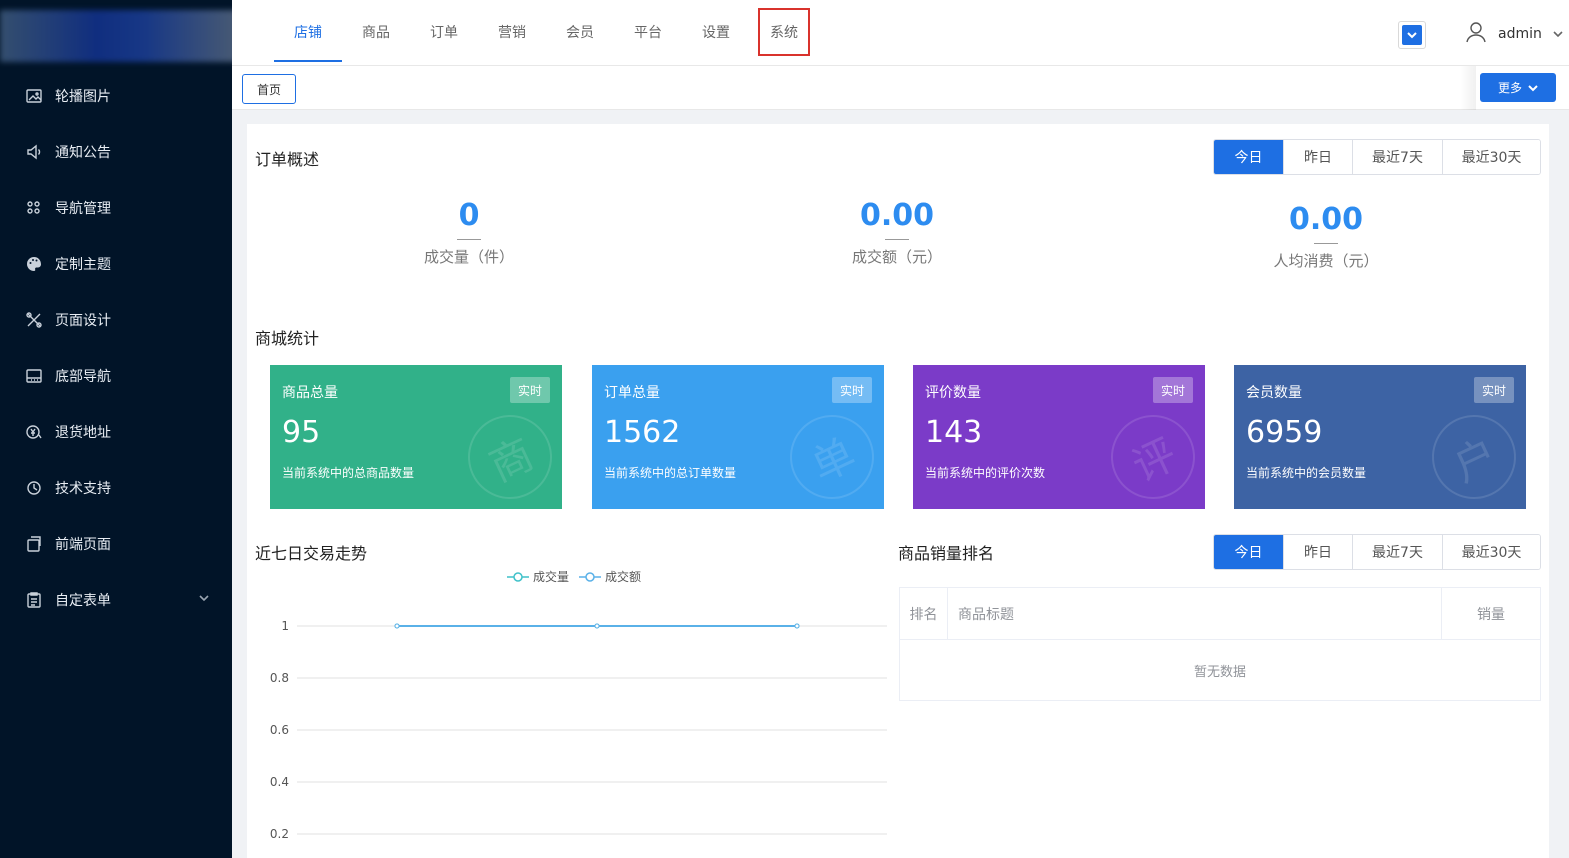 The image size is (1569, 858). What do you see at coordinates (34, 208) in the screenshot?
I see `grid-icon` at bounding box center [34, 208].